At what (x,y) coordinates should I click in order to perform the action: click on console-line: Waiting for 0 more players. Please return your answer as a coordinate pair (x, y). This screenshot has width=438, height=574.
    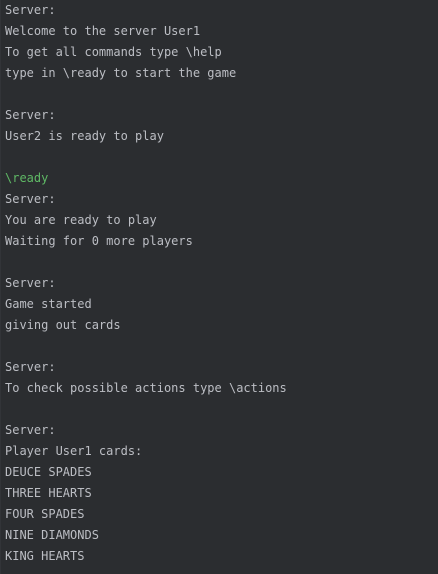
    Looking at the image, I should click on (99, 241).